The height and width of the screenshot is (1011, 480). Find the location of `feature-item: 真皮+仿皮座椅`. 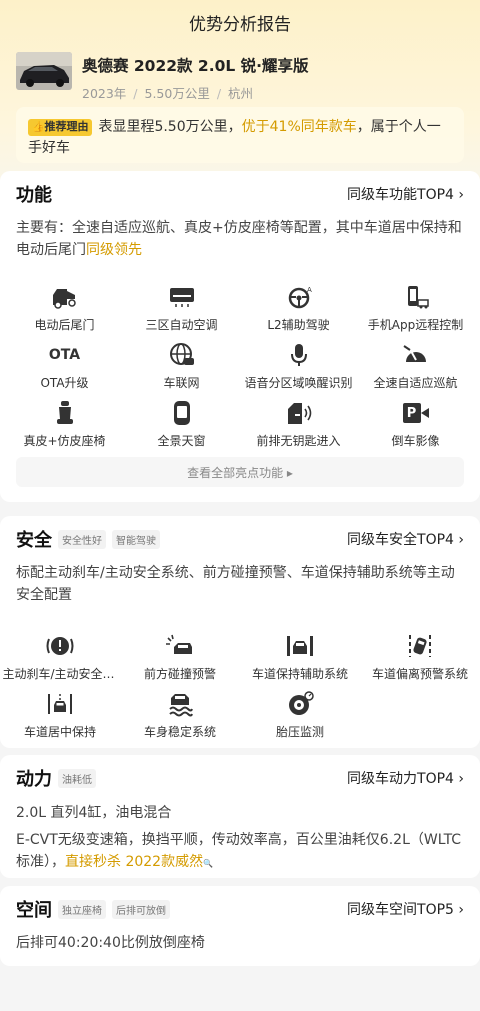

feature-item: 真皮+仿皮座椅 is located at coordinates (64, 428).